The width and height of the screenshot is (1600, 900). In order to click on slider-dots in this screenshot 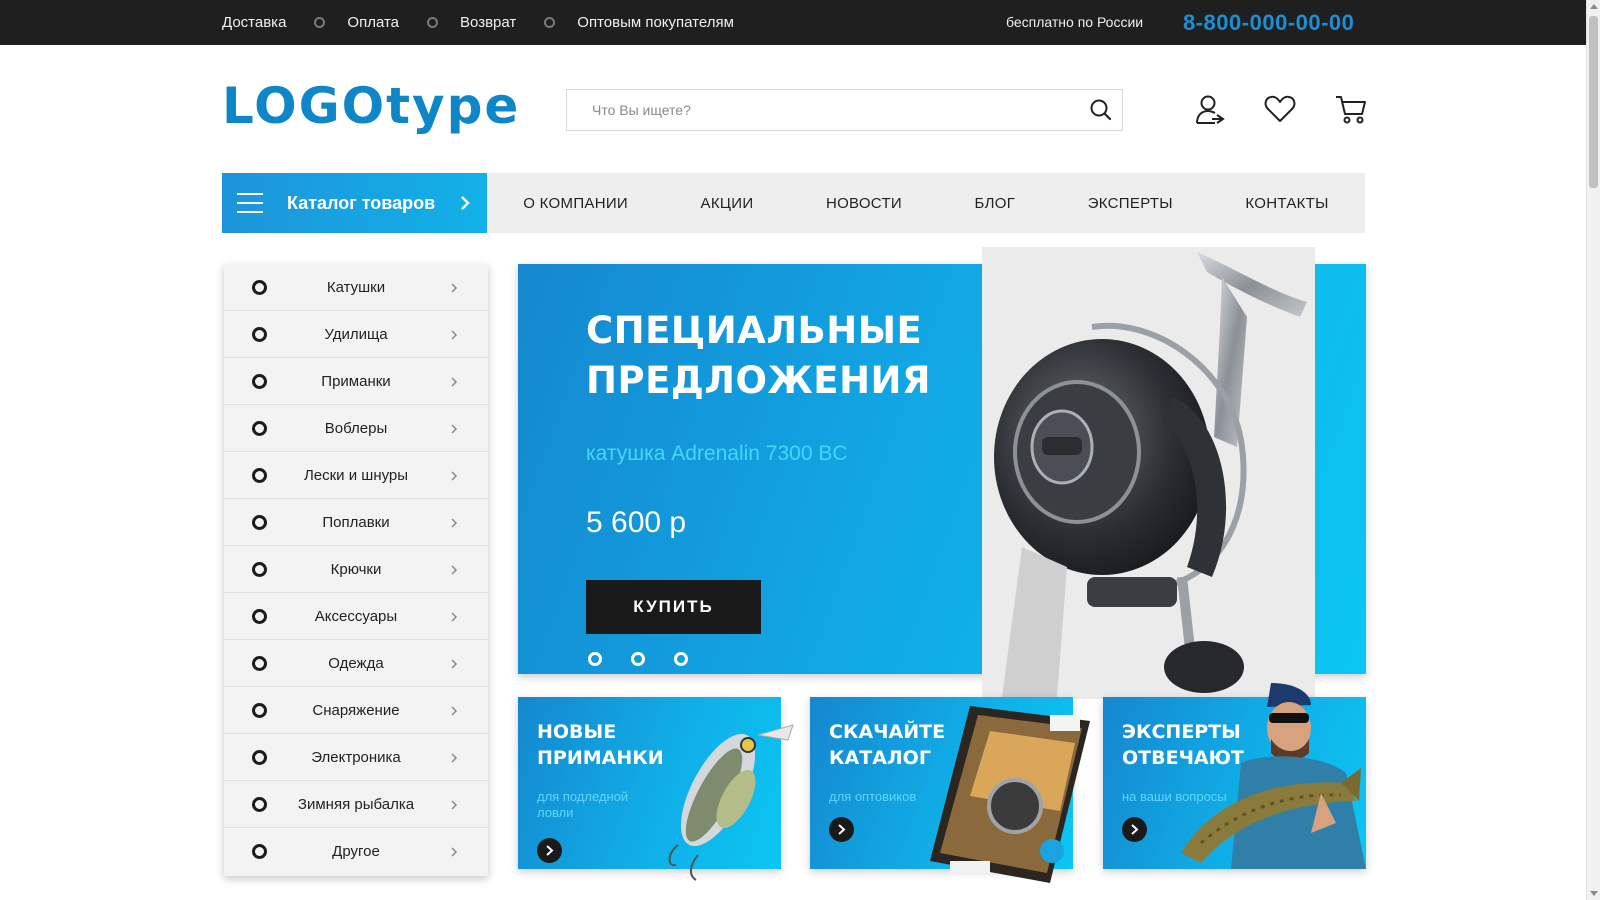, I will do `click(652, 659)`.